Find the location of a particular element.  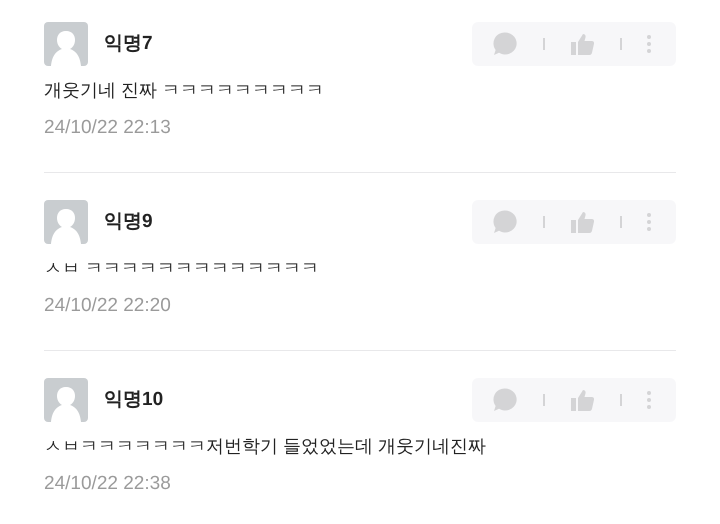

author-name: 익명7 is located at coordinates (128, 44).